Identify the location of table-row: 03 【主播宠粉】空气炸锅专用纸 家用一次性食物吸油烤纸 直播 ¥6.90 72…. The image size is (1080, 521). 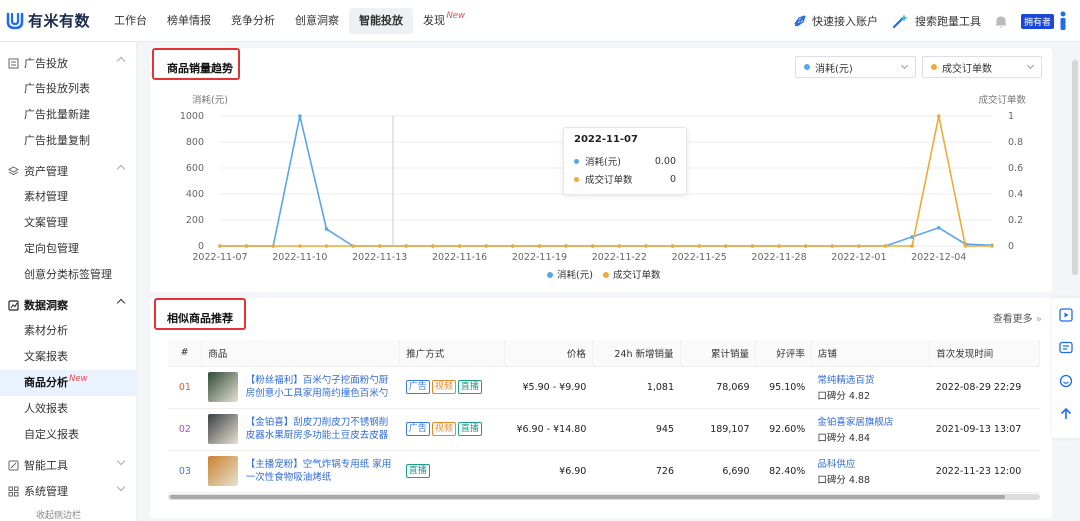
(604, 471).